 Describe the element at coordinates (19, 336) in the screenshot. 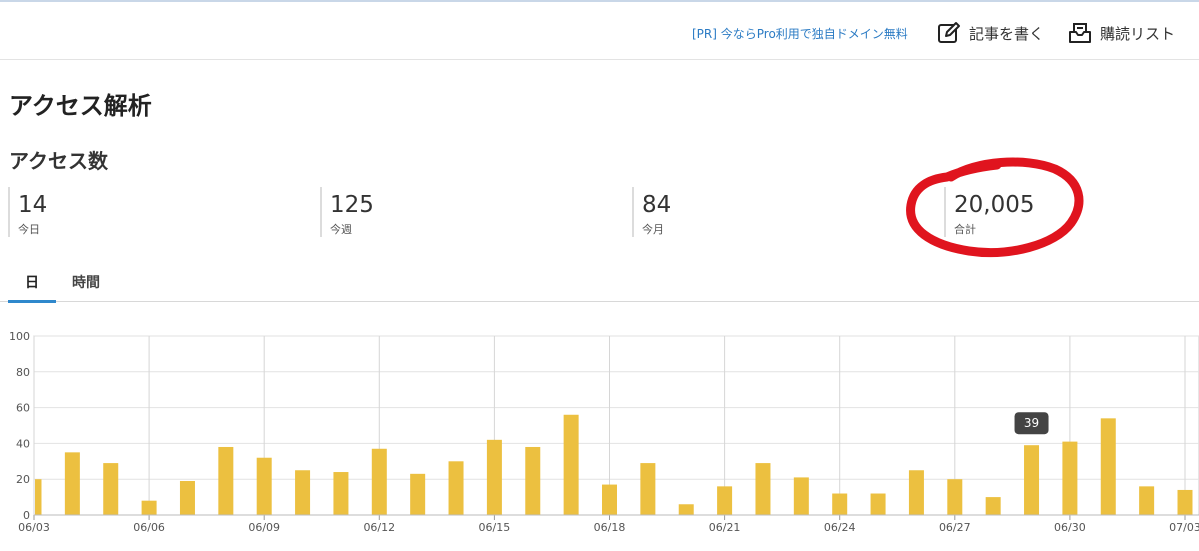

I see `y-tick-label: 100` at that location.